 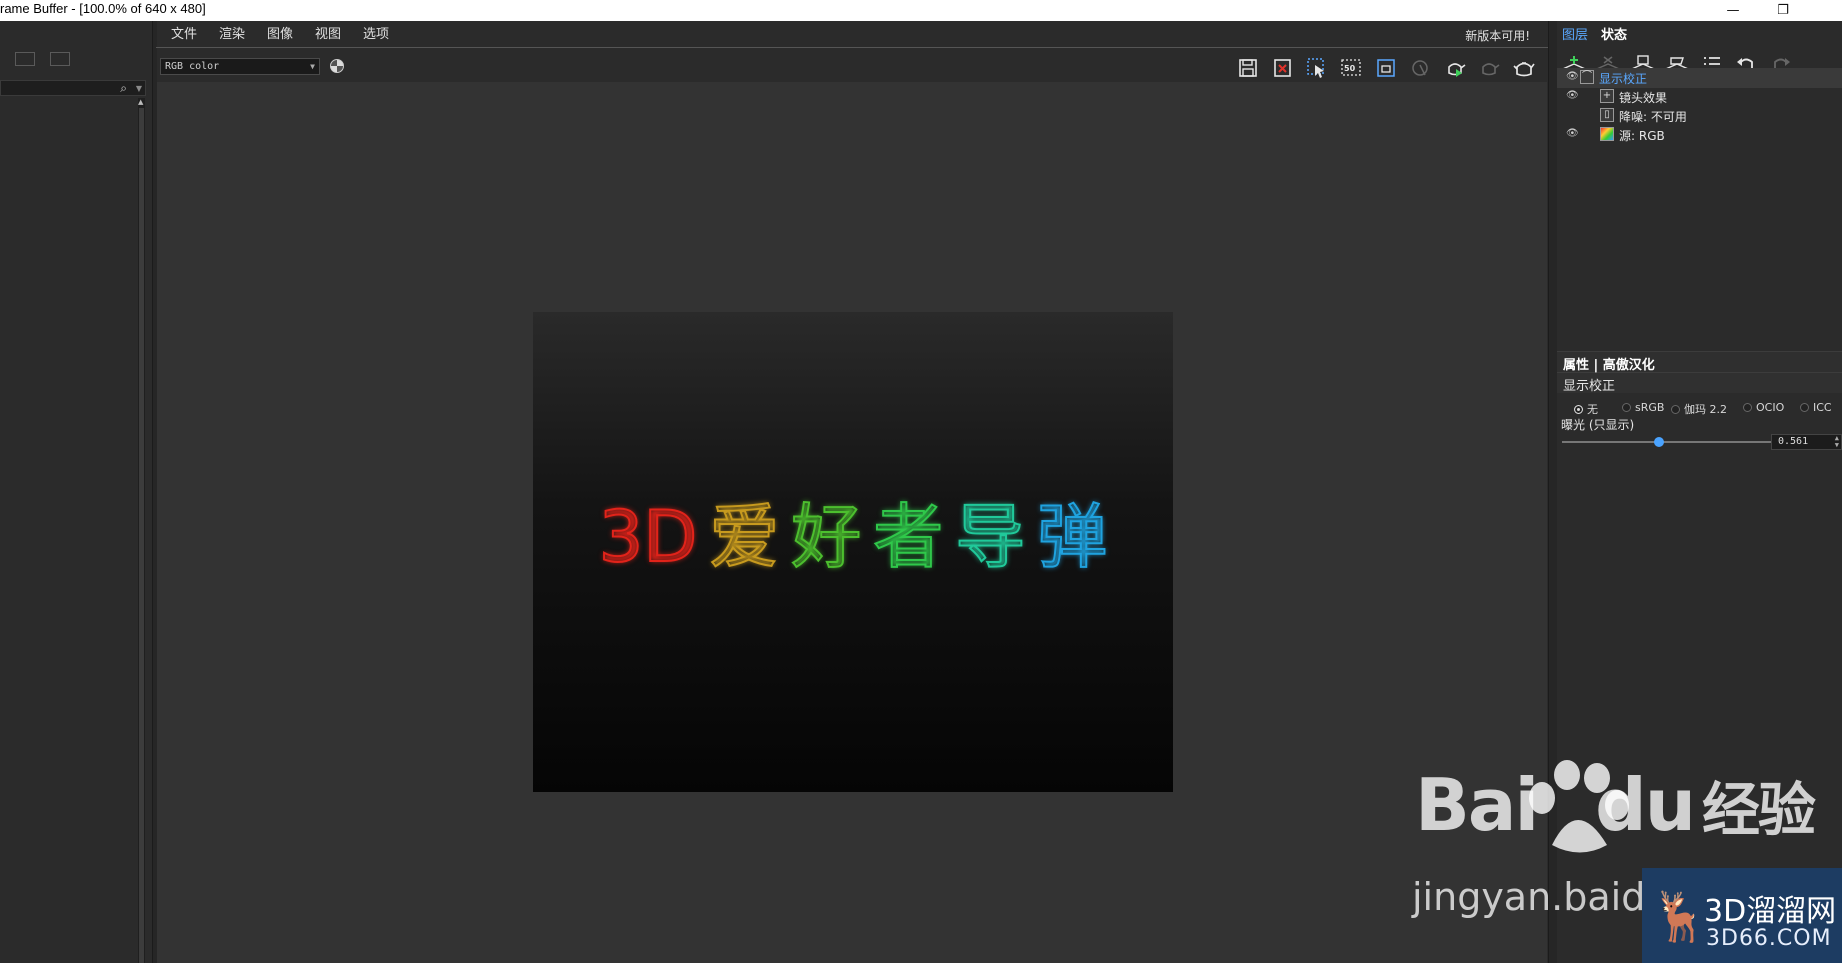 What do you see at coordinates (1653, 117) in the screenshot?
I see `layer-label: 降噪: 不可用` at bounding box center [1653, 117].